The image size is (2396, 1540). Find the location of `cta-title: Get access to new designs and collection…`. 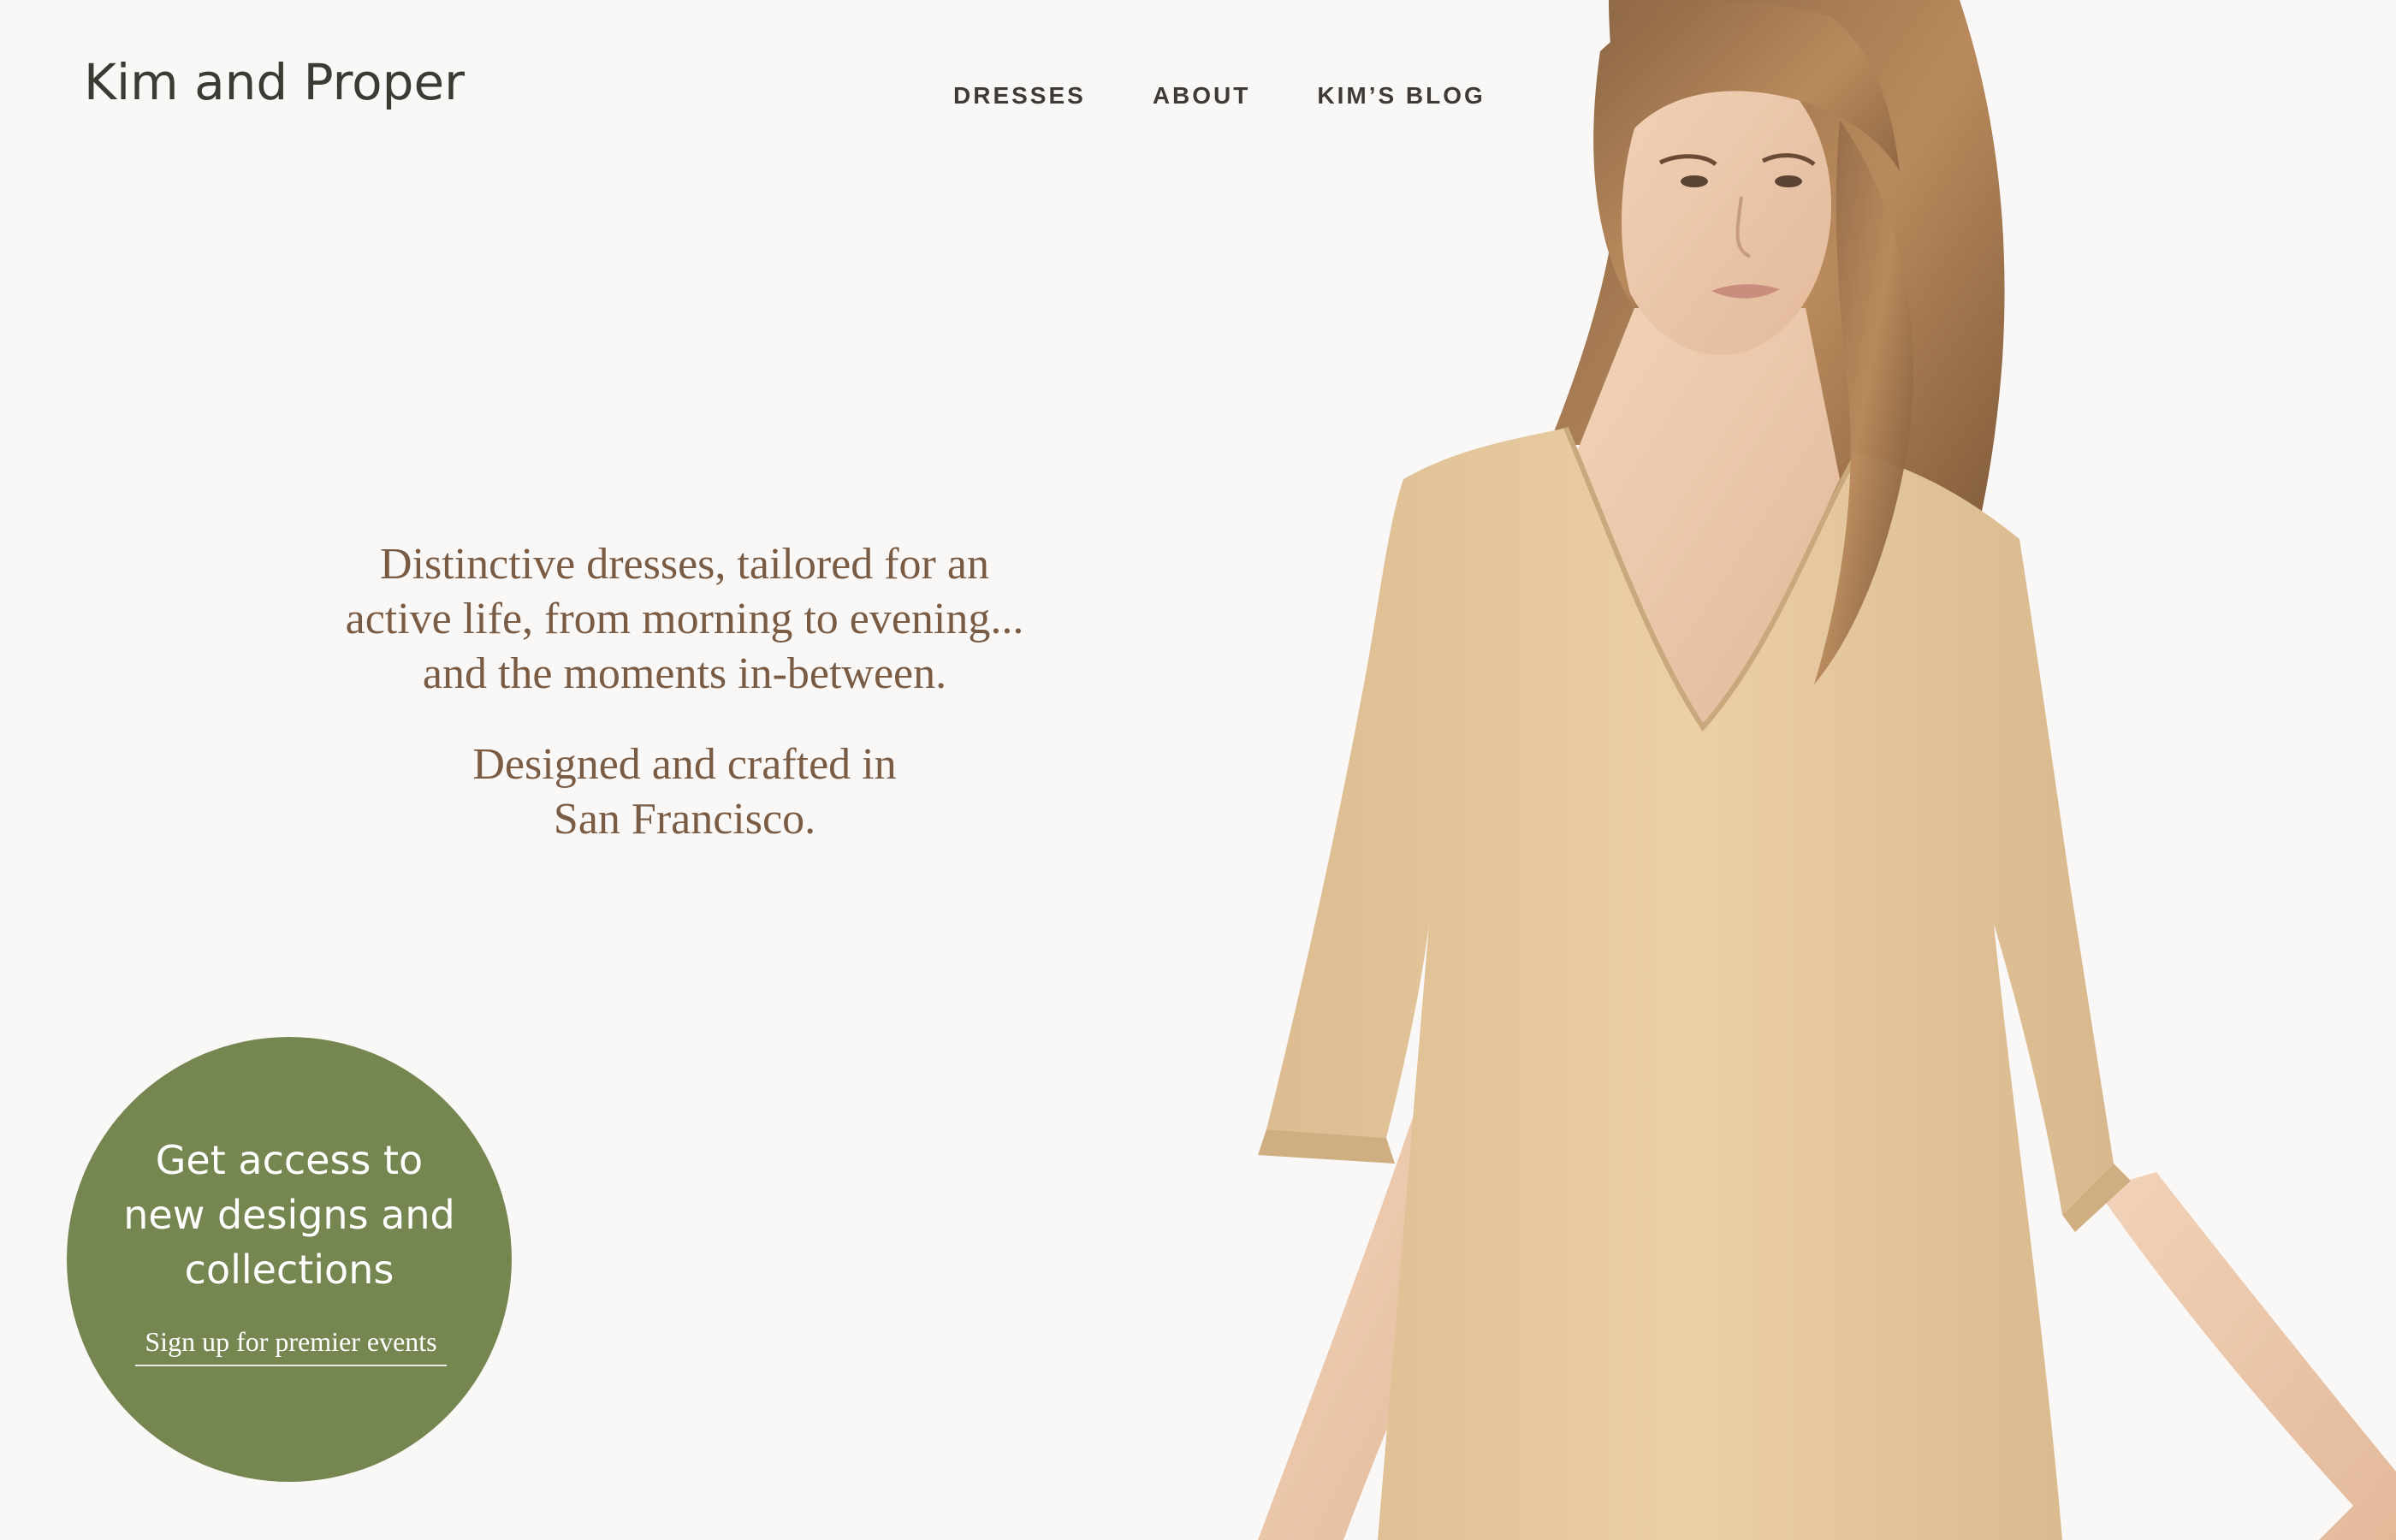

cta-title: Get access to new designs and collection… is located at coordinates (289, 1215).